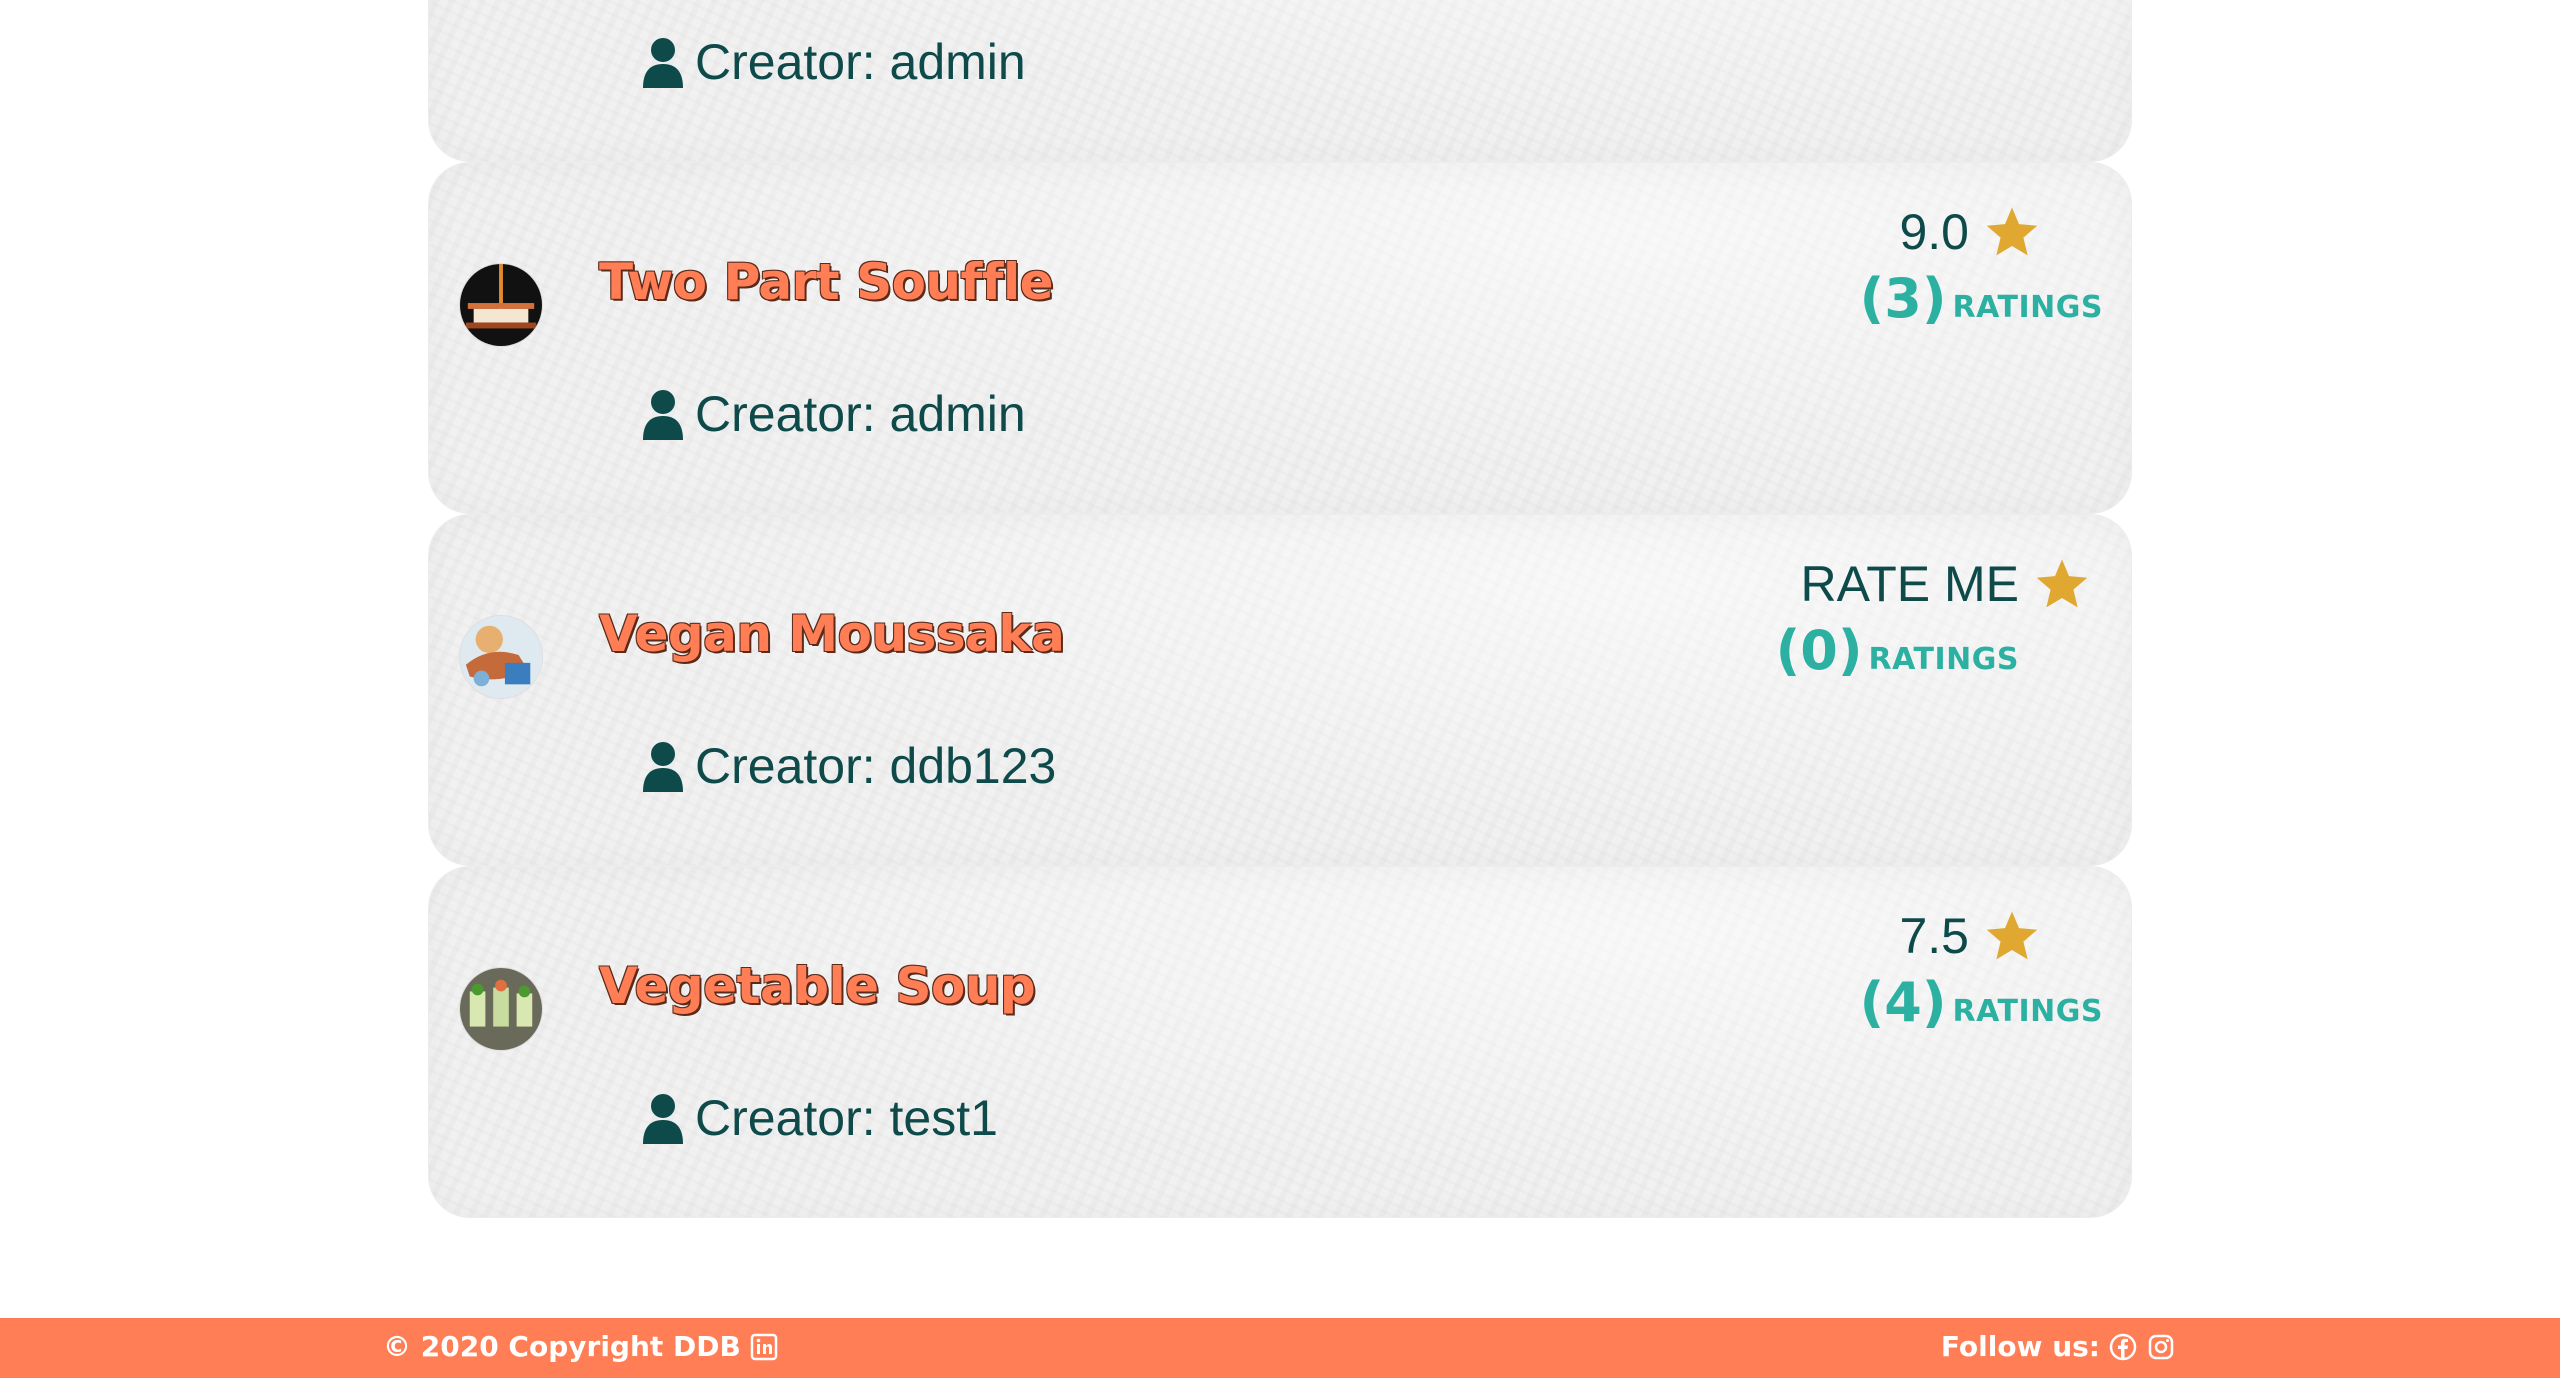  I want to click on recipe-creator: Creator: test1, so click(819, 1118).